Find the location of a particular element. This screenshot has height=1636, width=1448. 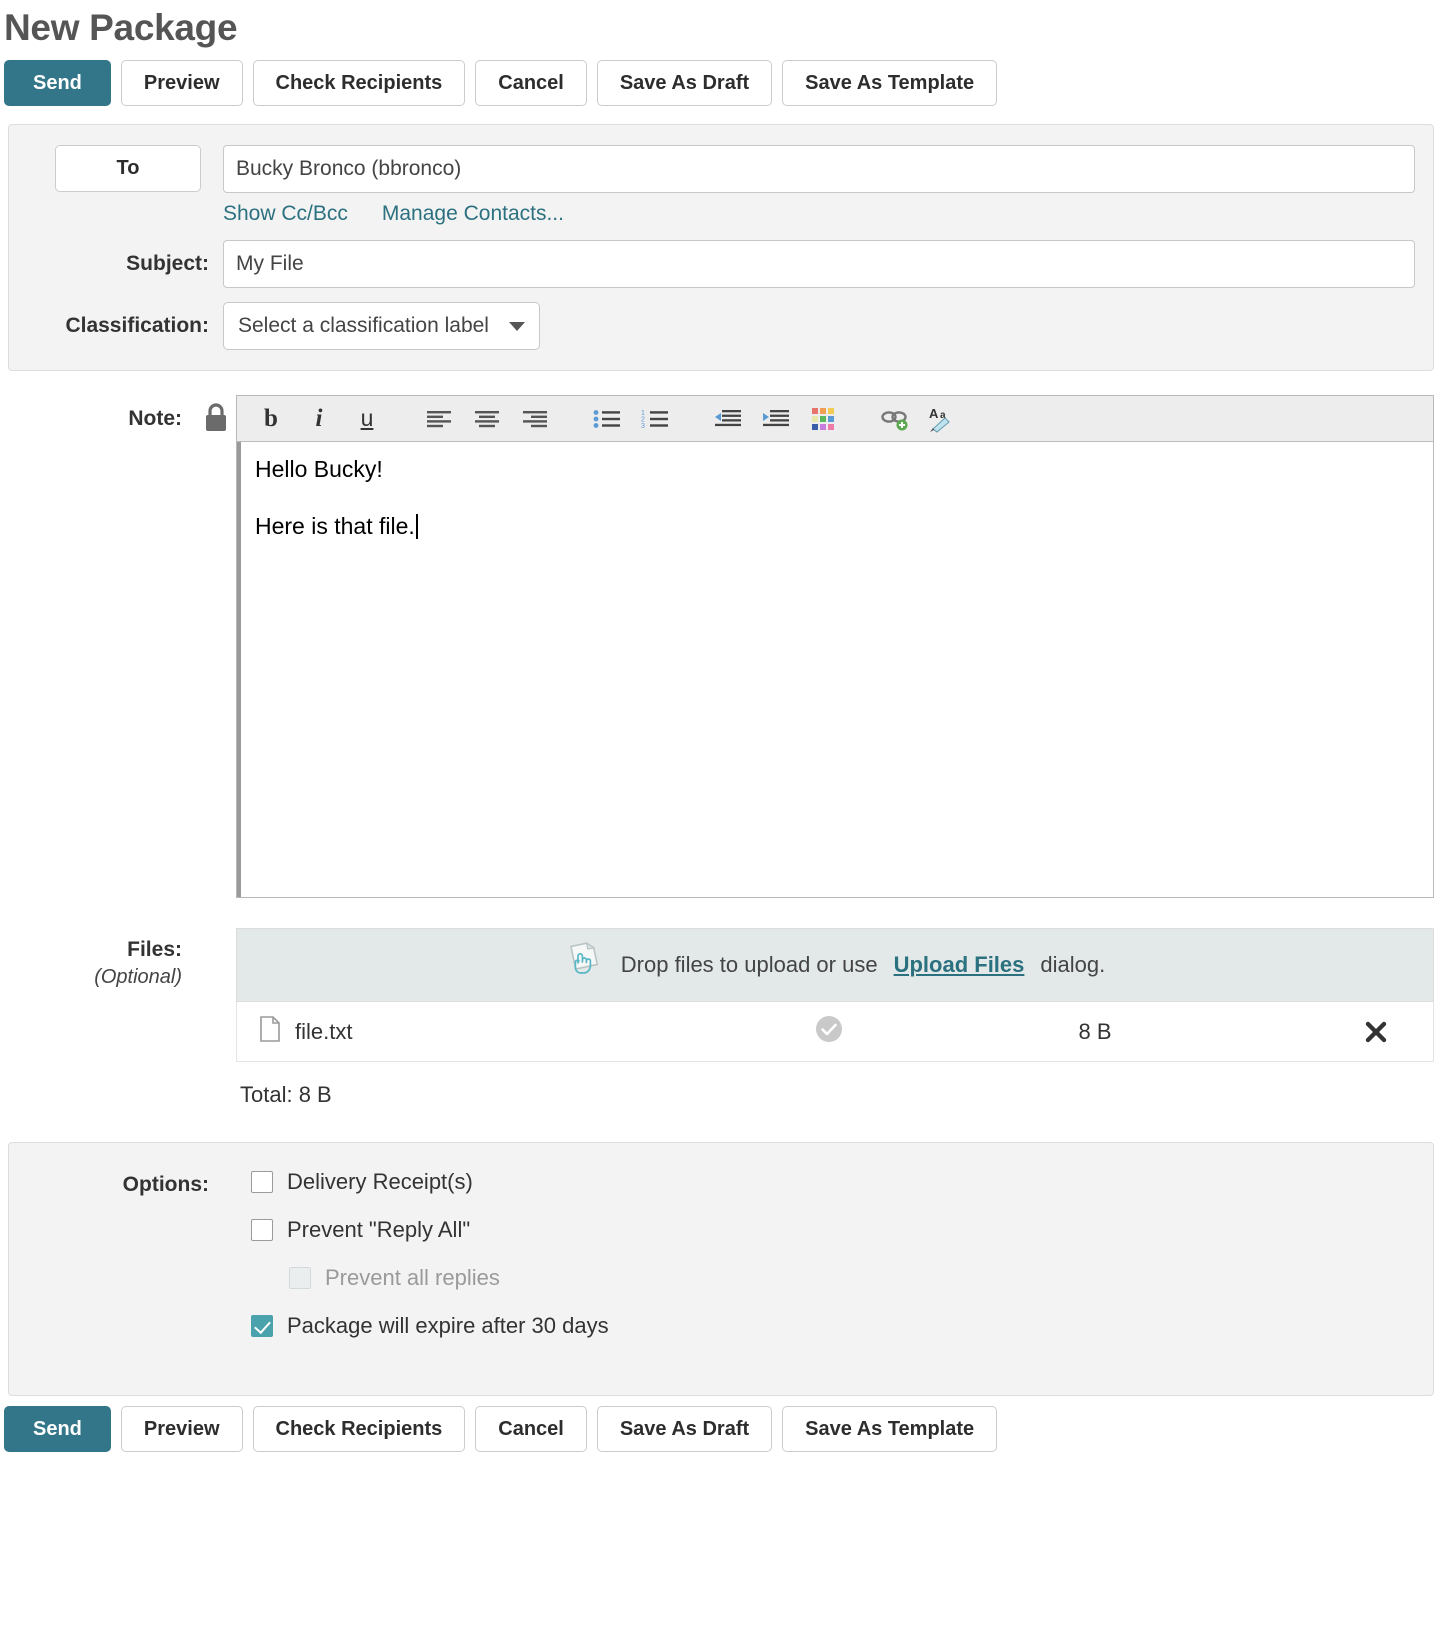

bold-icon: b is located at coordinates (271, 419).